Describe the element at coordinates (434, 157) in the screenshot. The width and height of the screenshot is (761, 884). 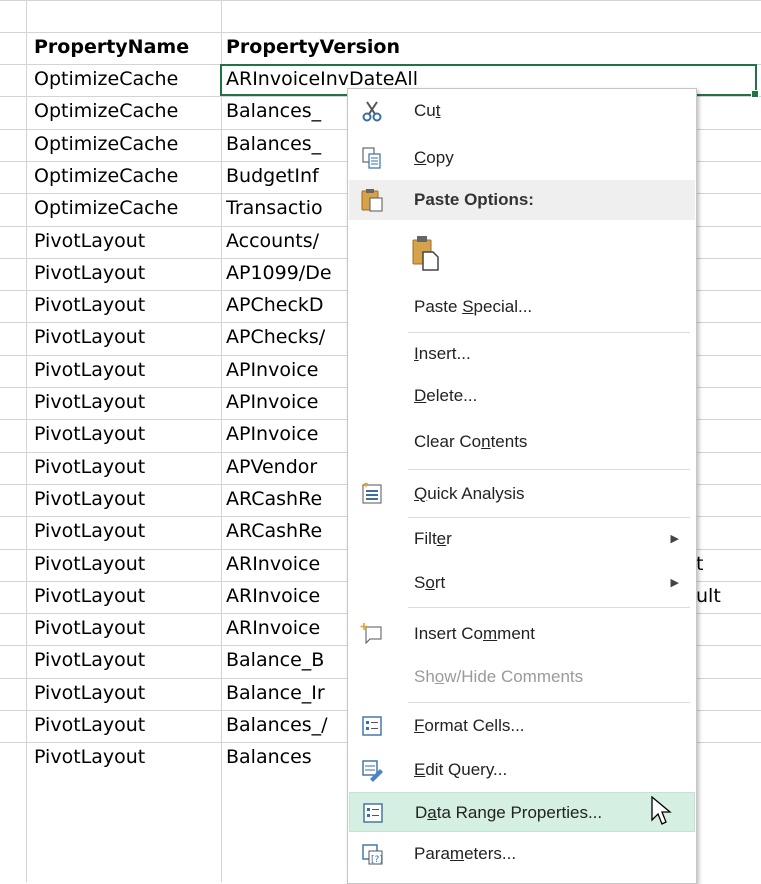
I see `menu-item-label: Copy` at that location.